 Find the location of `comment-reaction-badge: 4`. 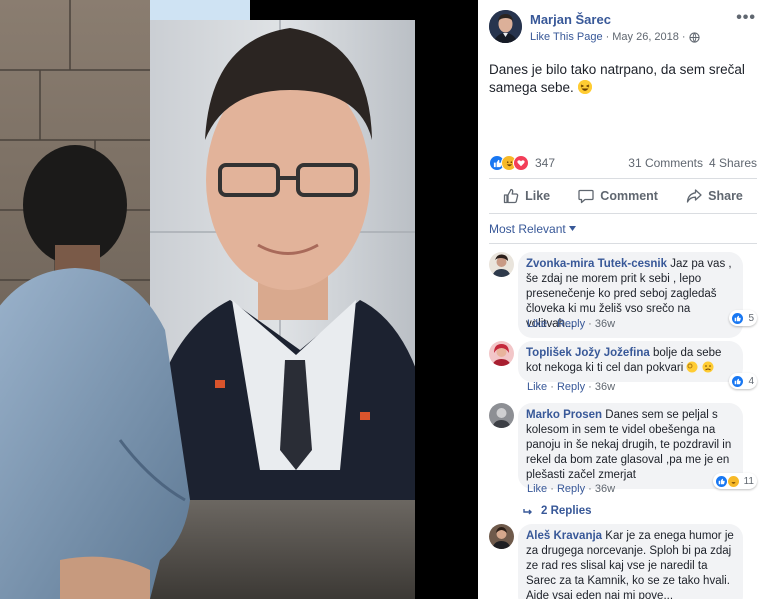

comment-reaction-badge: 4 is located at coordinates (743, 381).